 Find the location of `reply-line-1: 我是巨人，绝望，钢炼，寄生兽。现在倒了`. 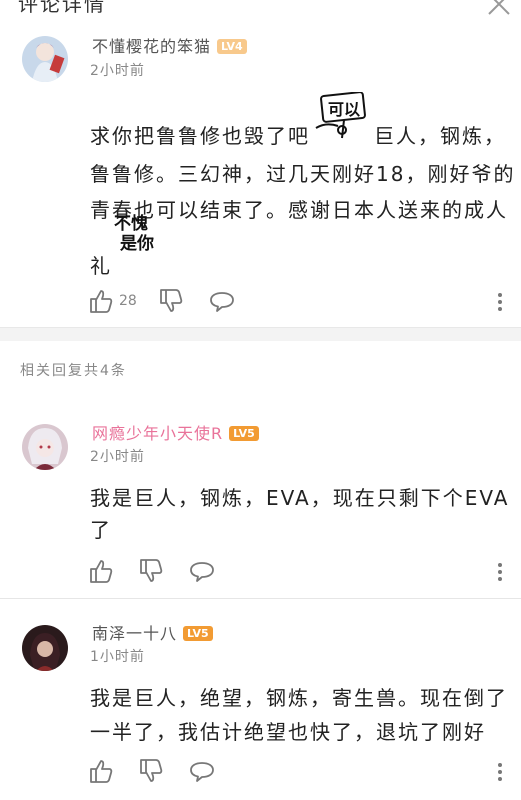

reply-line-1: 我是巨人，绝望，钢炼，寄生兽。现在倒了 is located at coordinates (299, 698).